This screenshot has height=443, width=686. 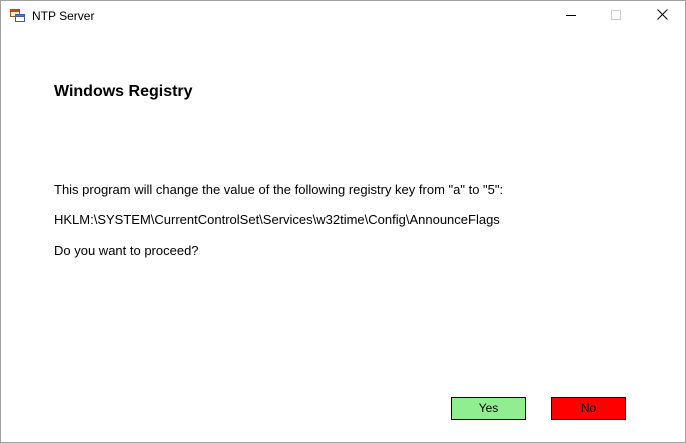 What do you see at coordinates (63, 16) in the screenshot?
I see `window-title: NTP Server` at bounding box center [63, 16].